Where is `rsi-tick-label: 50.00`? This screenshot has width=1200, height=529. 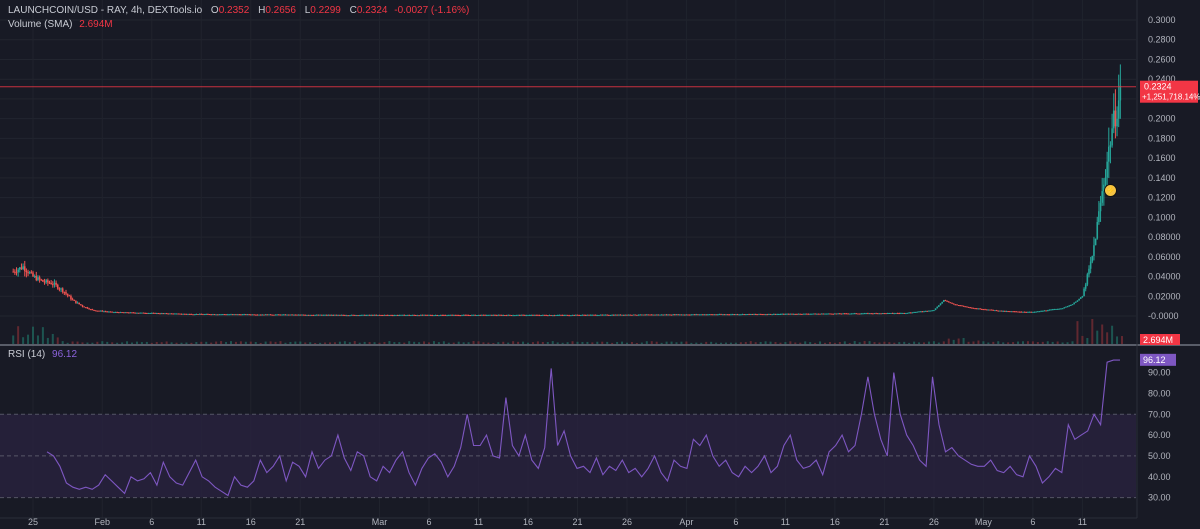 rsi-tick-label: 50.00 is located at coordinates (1159, 456).